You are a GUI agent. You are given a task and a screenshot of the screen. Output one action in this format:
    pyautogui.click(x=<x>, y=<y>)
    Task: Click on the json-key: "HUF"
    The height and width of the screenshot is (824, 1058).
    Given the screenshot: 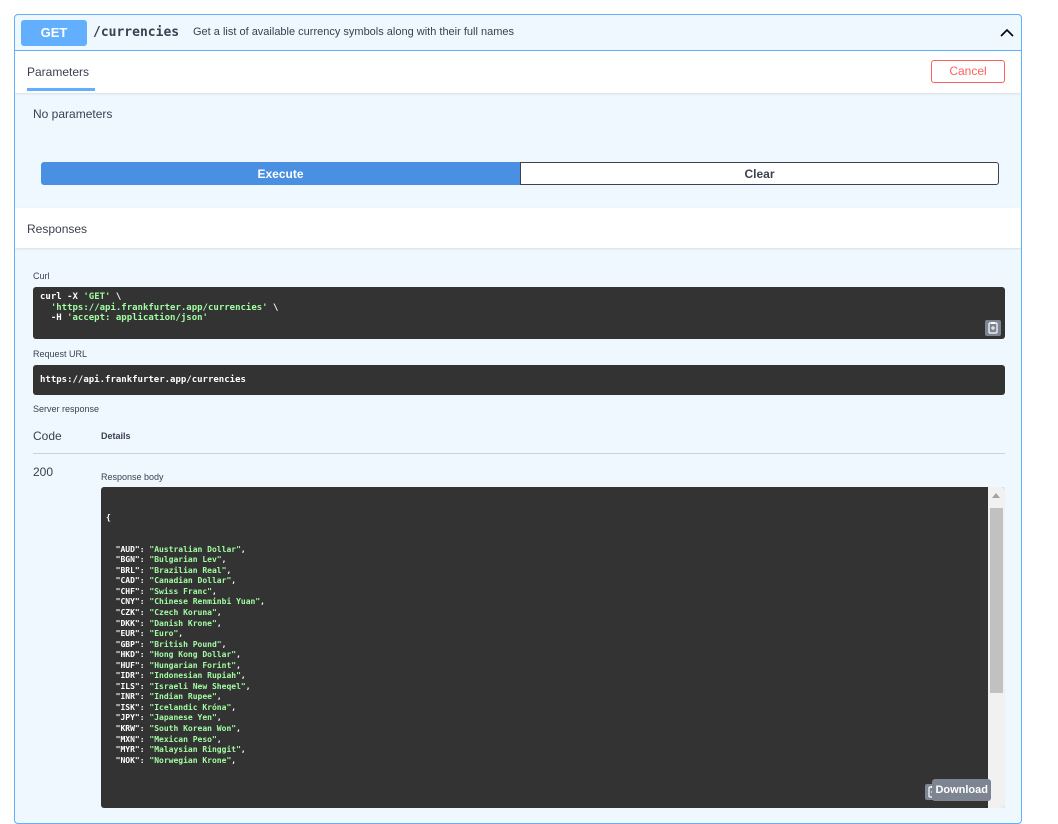 What is the action you would take?
    pyautogui.click(x=127, y=665)
    